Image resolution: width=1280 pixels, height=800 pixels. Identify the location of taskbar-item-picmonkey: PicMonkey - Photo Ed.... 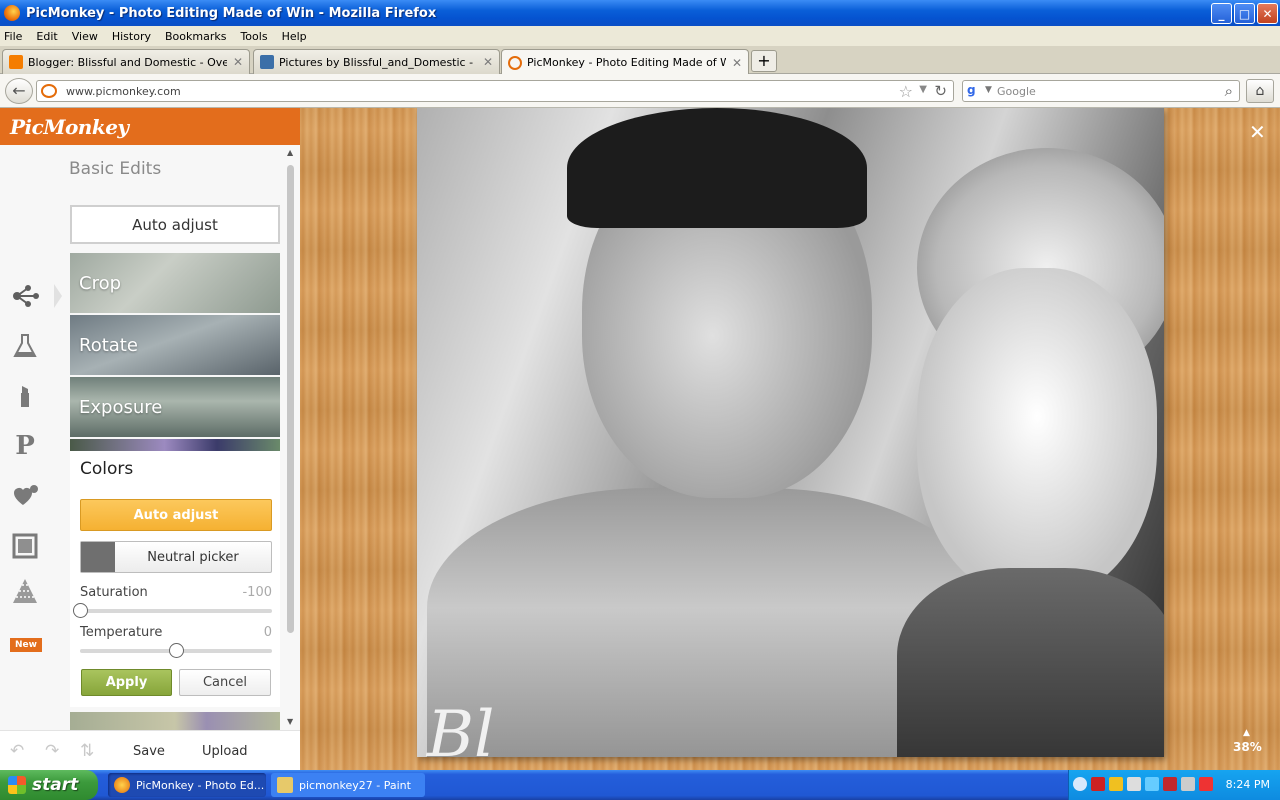
(187, 785).